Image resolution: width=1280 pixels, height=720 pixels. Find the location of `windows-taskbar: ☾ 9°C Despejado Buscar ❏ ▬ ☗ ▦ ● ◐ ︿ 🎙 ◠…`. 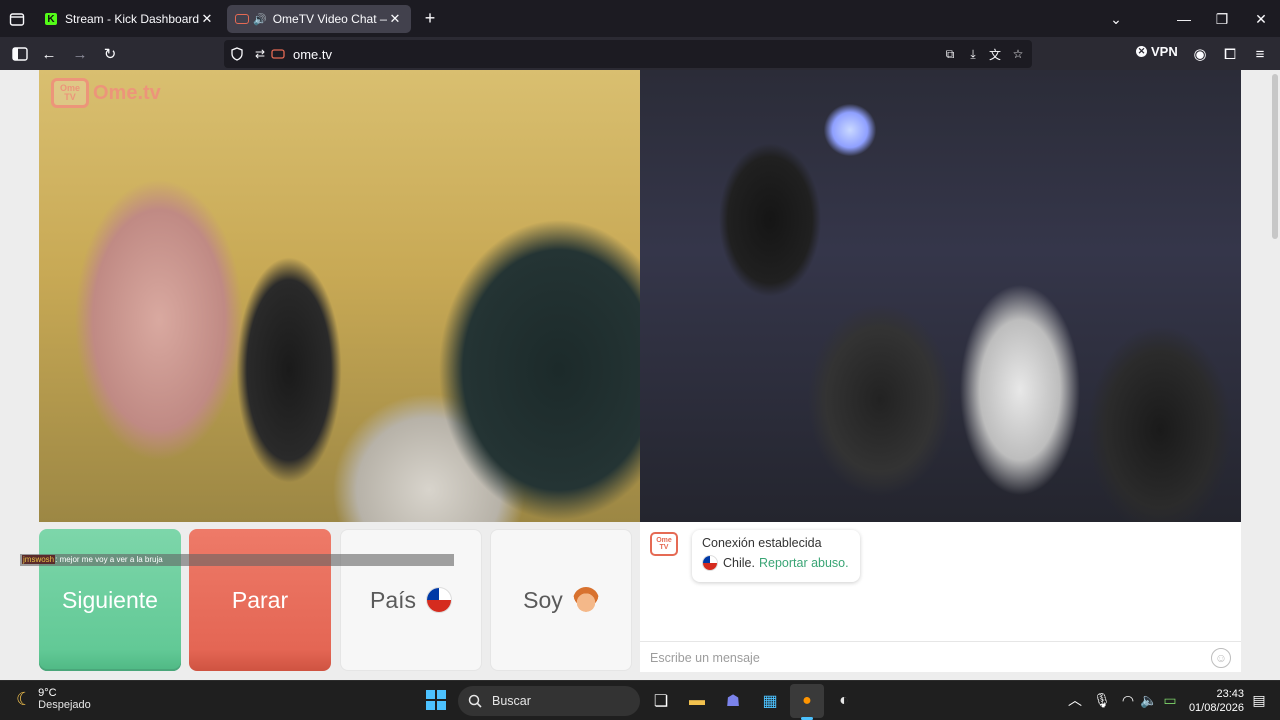

windows-taskbar: ☾ 9°C Despejado Buscar ❏ ▬ ☗ ▦ ● ◐ ︿ 🎙 ◠… is located at coordinates (640, 700).